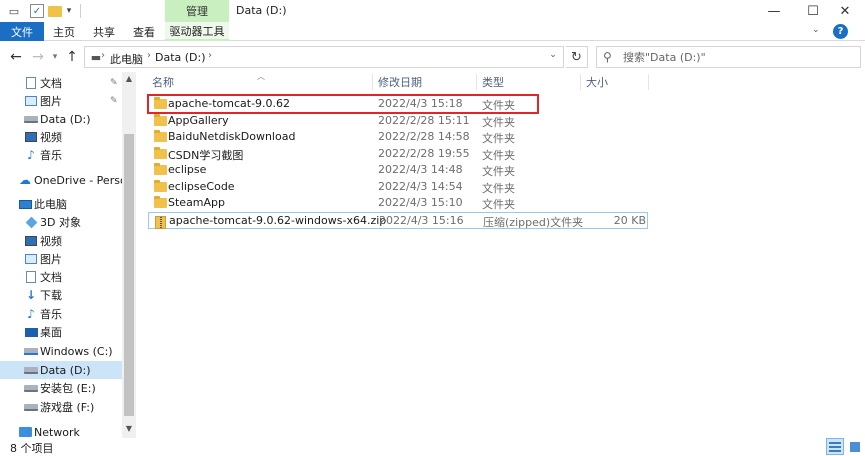  What do you see at coordinates (432, 31) in the screenshot?
I see `ribbon-tabs: 文件 主页 共享 查看 驱动器工具 ⌄ ?` at bounding box center [432, 31].